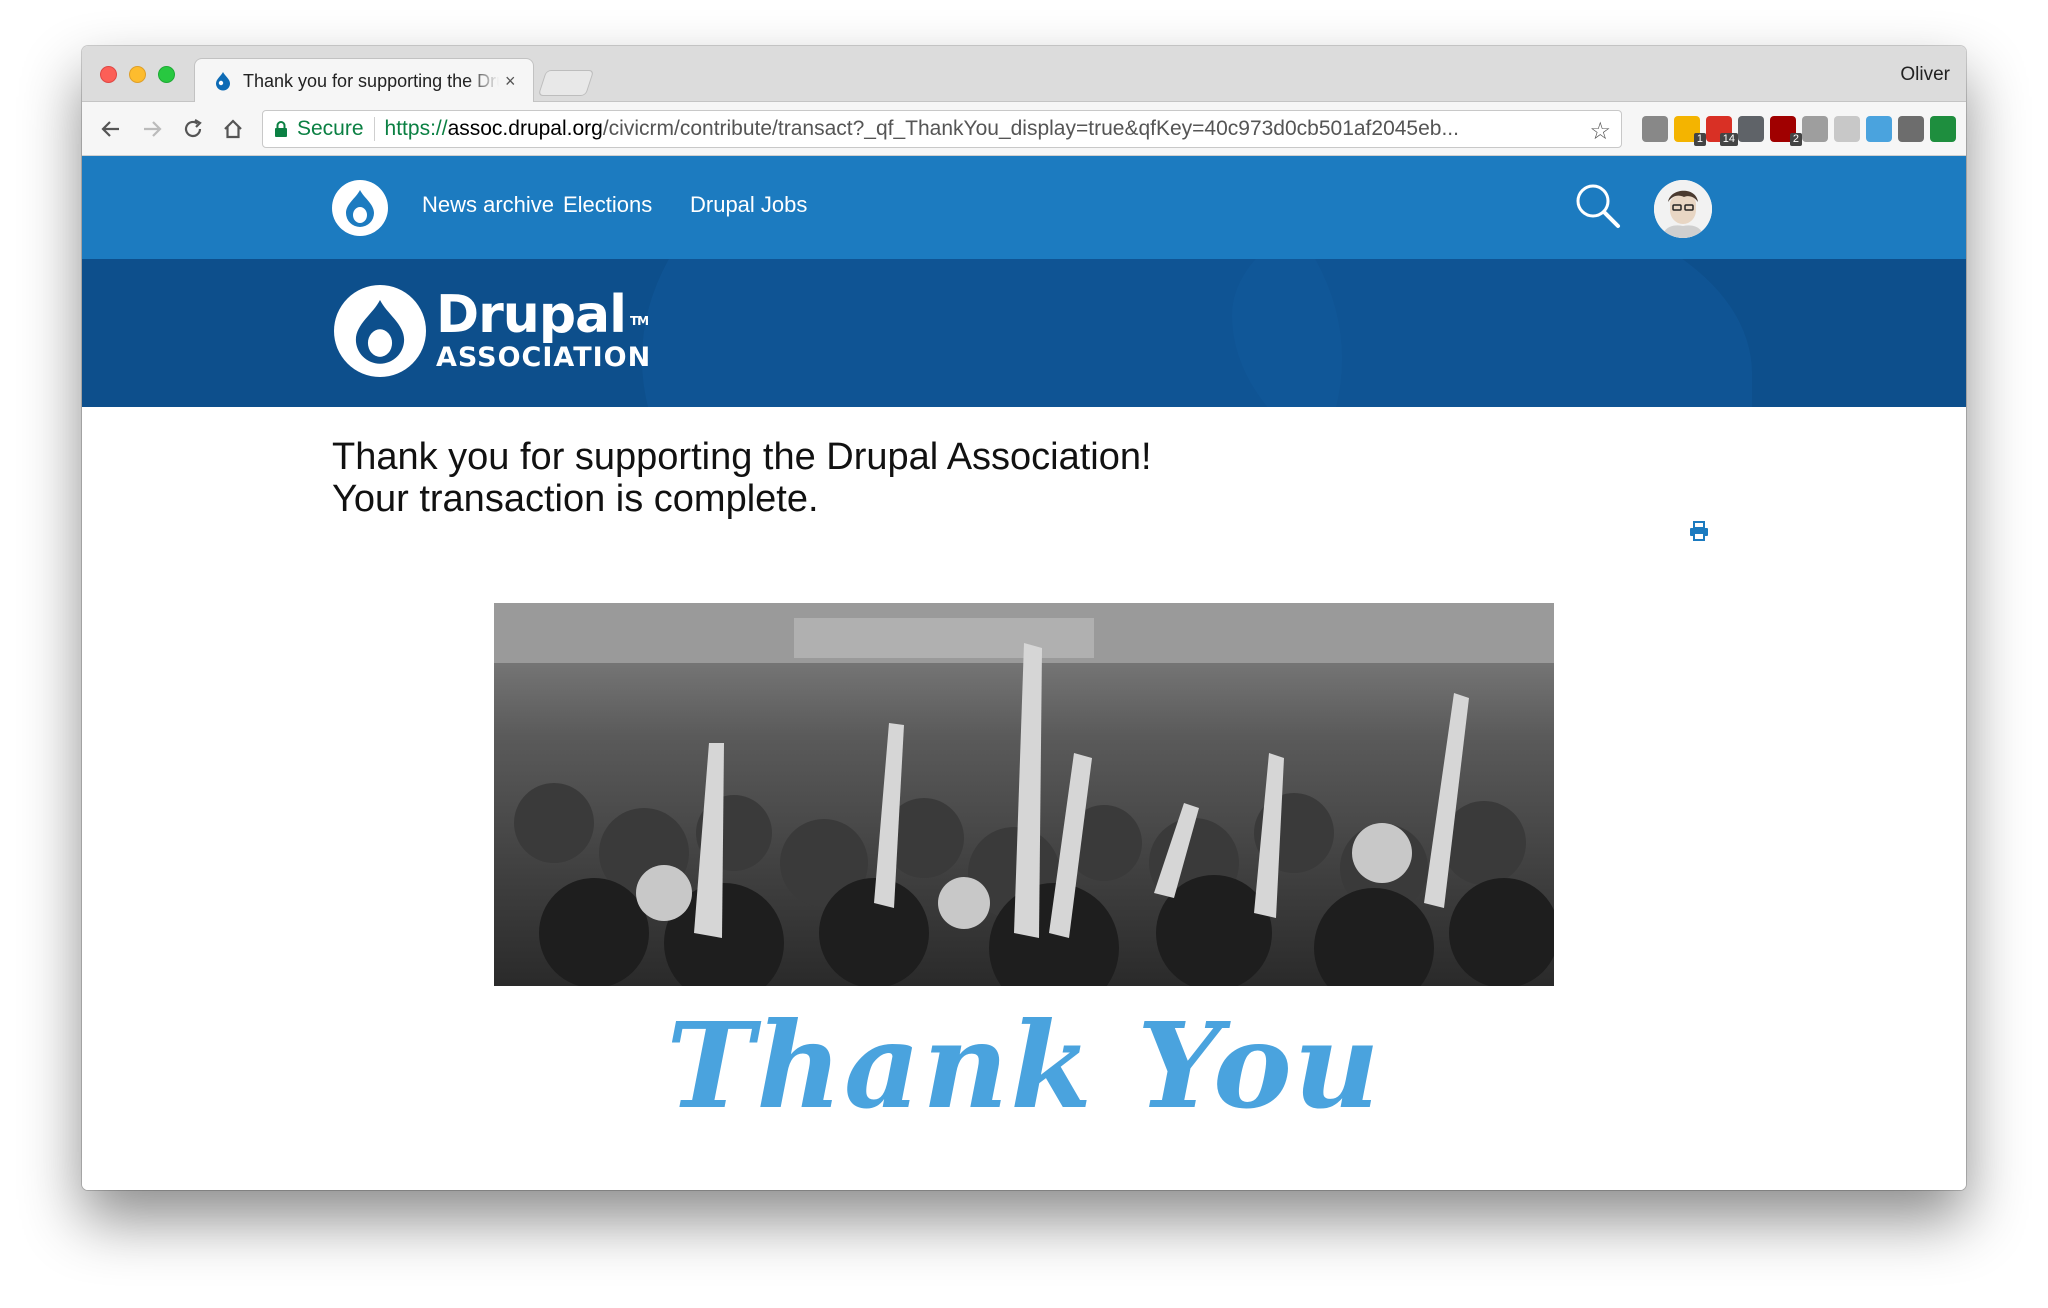 The height and width of the screenshot is (1308, 2048). I want to click on nav-link-drupal-jobs: Drupal Jobs, so click(748, 205).